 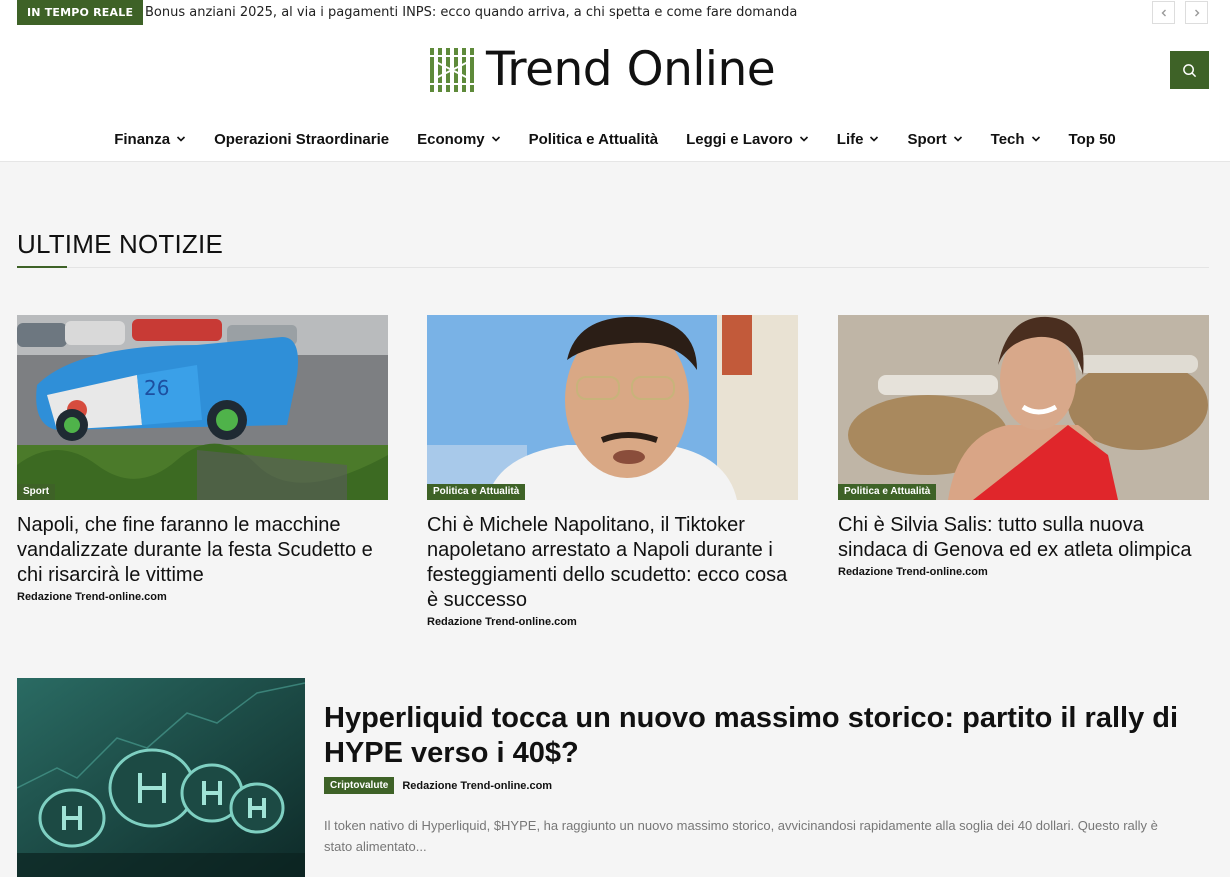 I want to click on chevron-right-icon, so click(x=1196, y=12).